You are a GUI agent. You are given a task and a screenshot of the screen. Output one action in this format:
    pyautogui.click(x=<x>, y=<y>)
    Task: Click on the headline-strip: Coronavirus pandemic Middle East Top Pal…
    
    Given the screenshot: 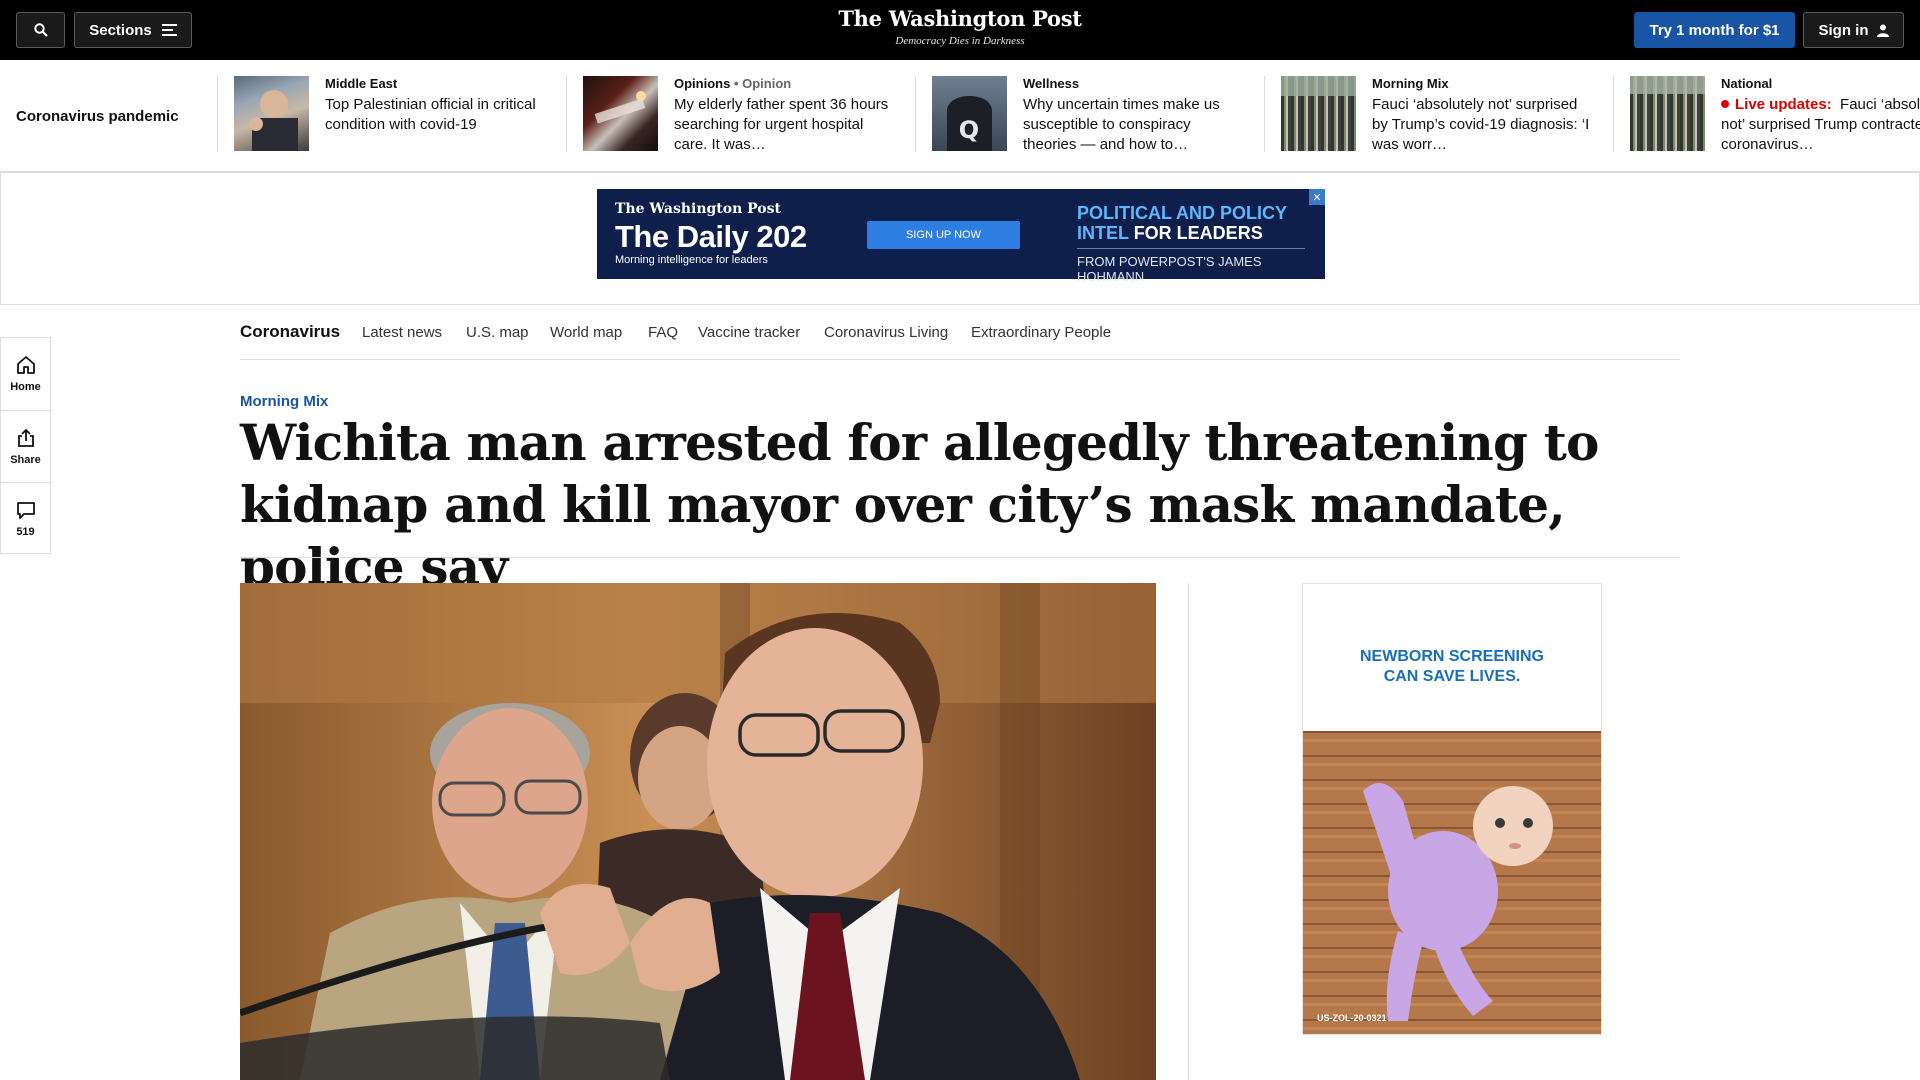 What is the action you would take?
    pyautogui.click(x=960, y=116)
    